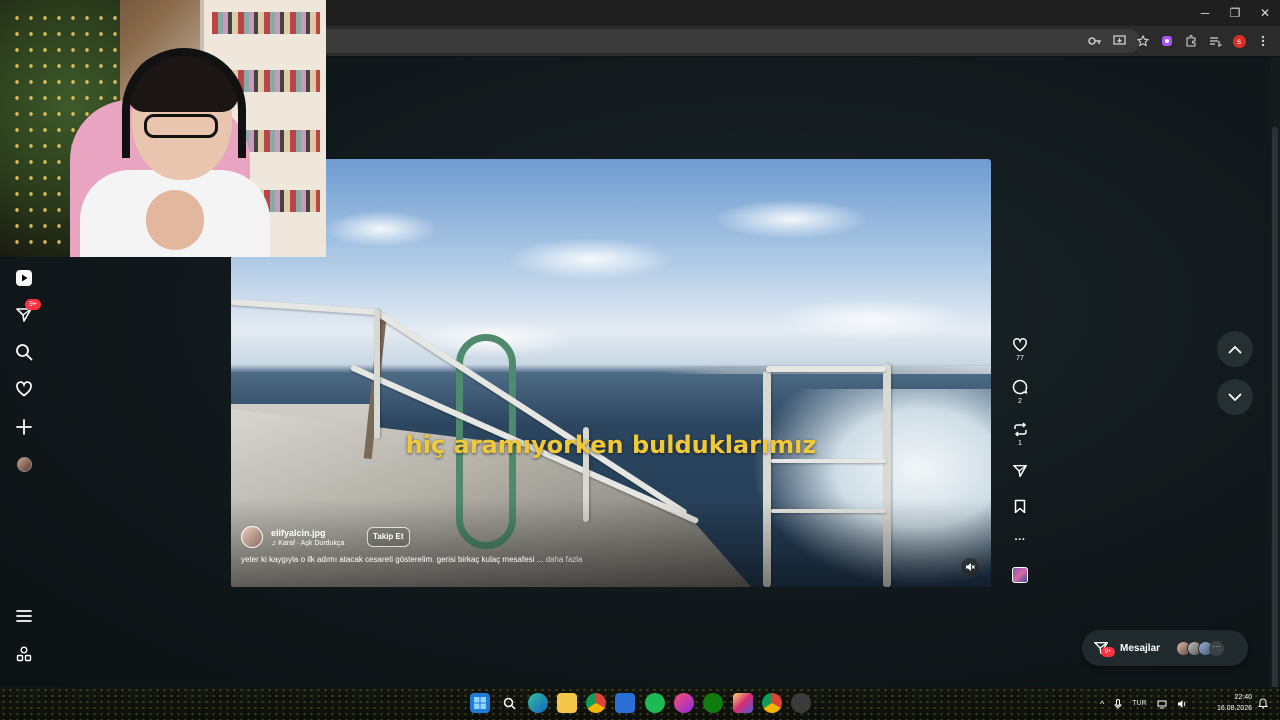 Image resolution: width=1280 pixels, height=720 pixels. Describe the element at coordinates (1243, 697) in the screenshot. I see `clock-time: 22:40` at that location.